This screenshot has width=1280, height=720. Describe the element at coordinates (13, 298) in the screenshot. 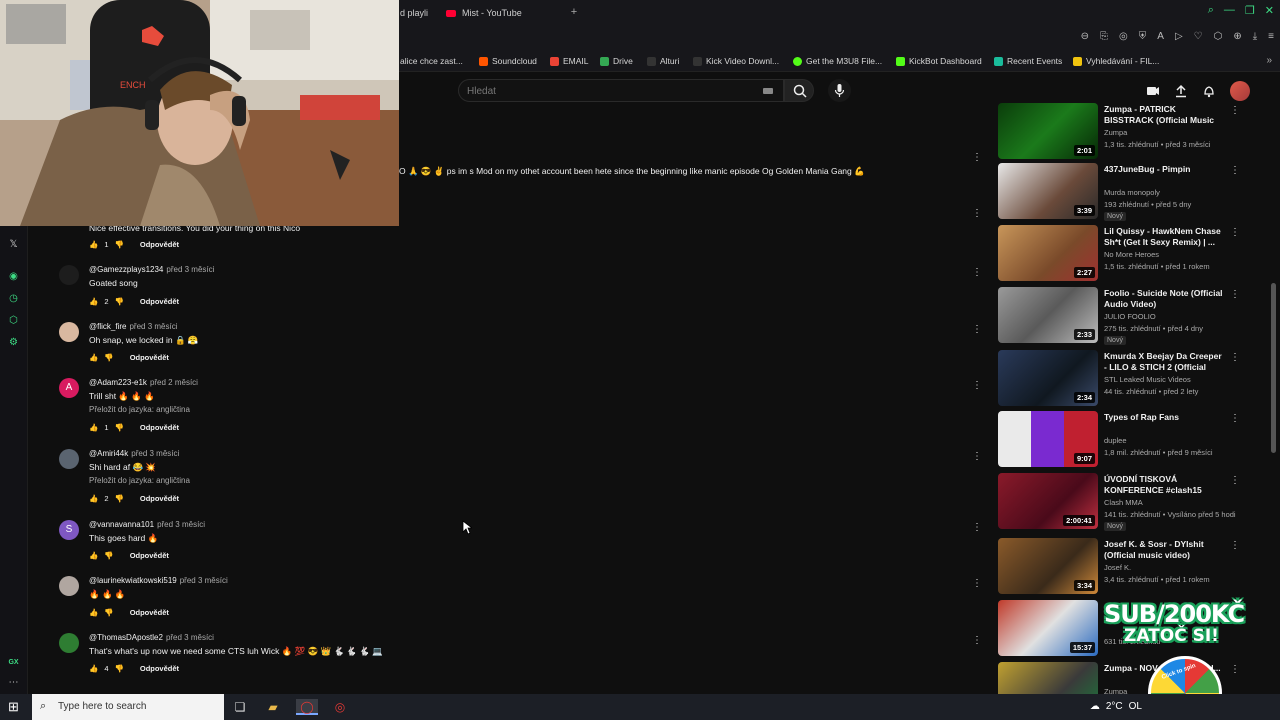

I see `history-icon: ◷` at that location.